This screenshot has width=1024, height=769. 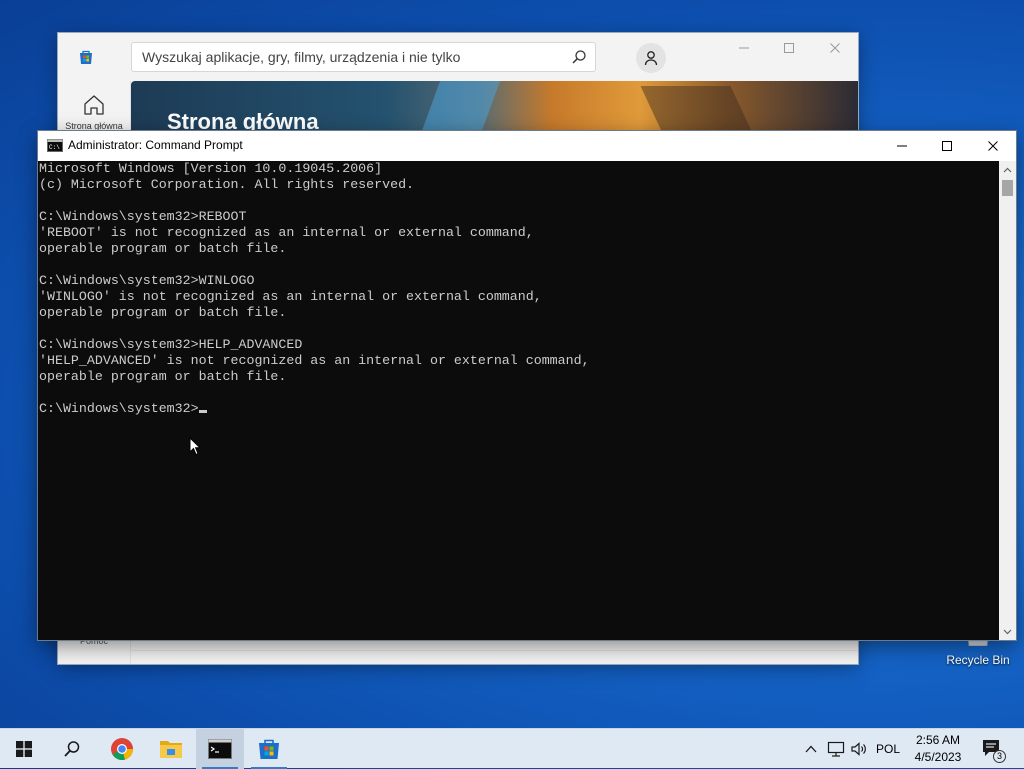 What do you see at coordinates (527, 146) in the screenshot?
I see `cmd-title-bar: C:\ Administrator: Command Prompt` at bounding box center [527, 146].